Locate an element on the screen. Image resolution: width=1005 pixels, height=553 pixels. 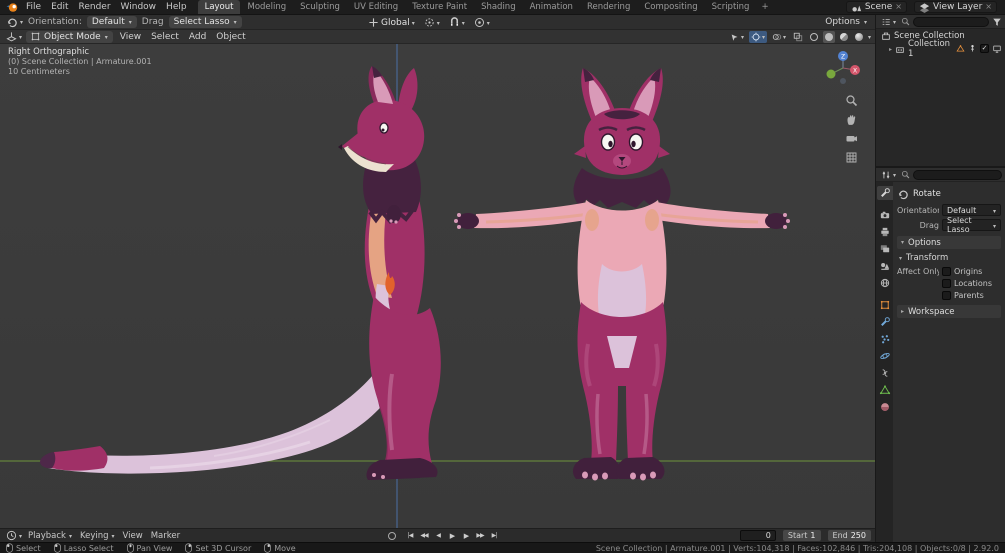
object-visibility-dropdown is located at coordinates (737, 37).